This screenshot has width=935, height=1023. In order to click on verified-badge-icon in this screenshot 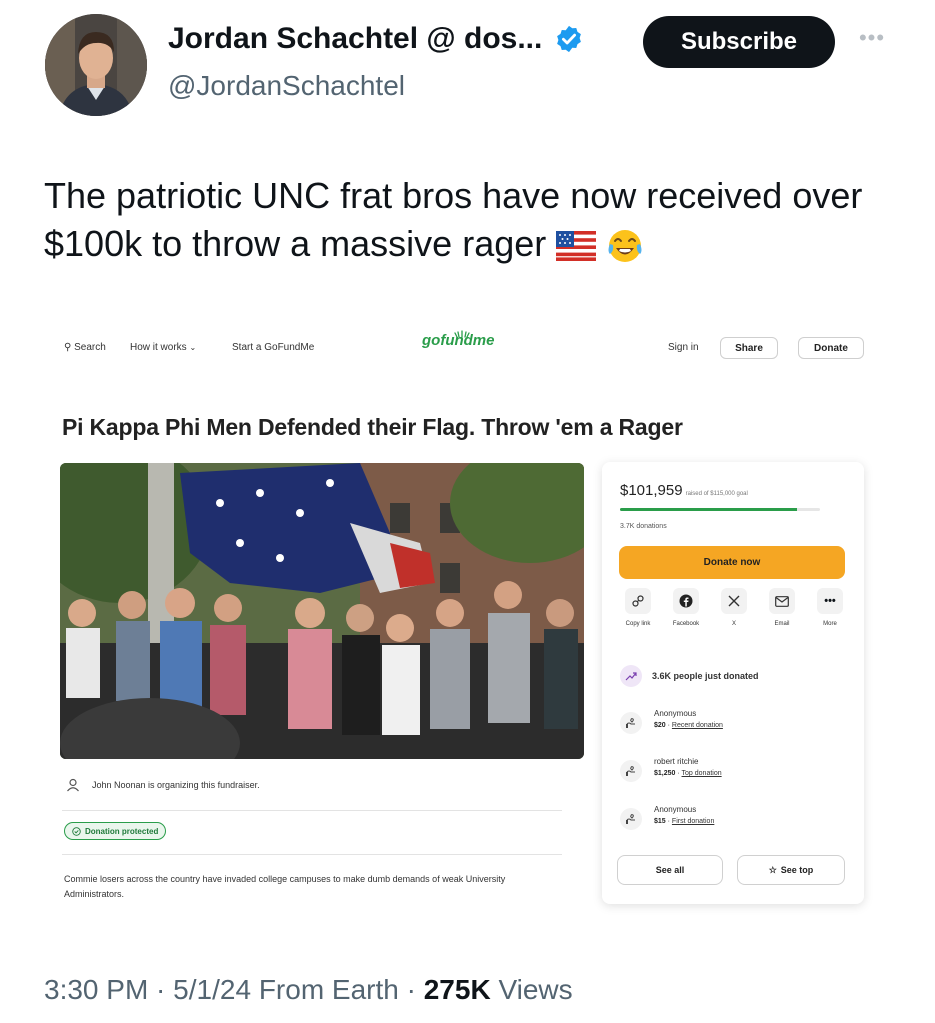, I will do `click(569, 39)`.